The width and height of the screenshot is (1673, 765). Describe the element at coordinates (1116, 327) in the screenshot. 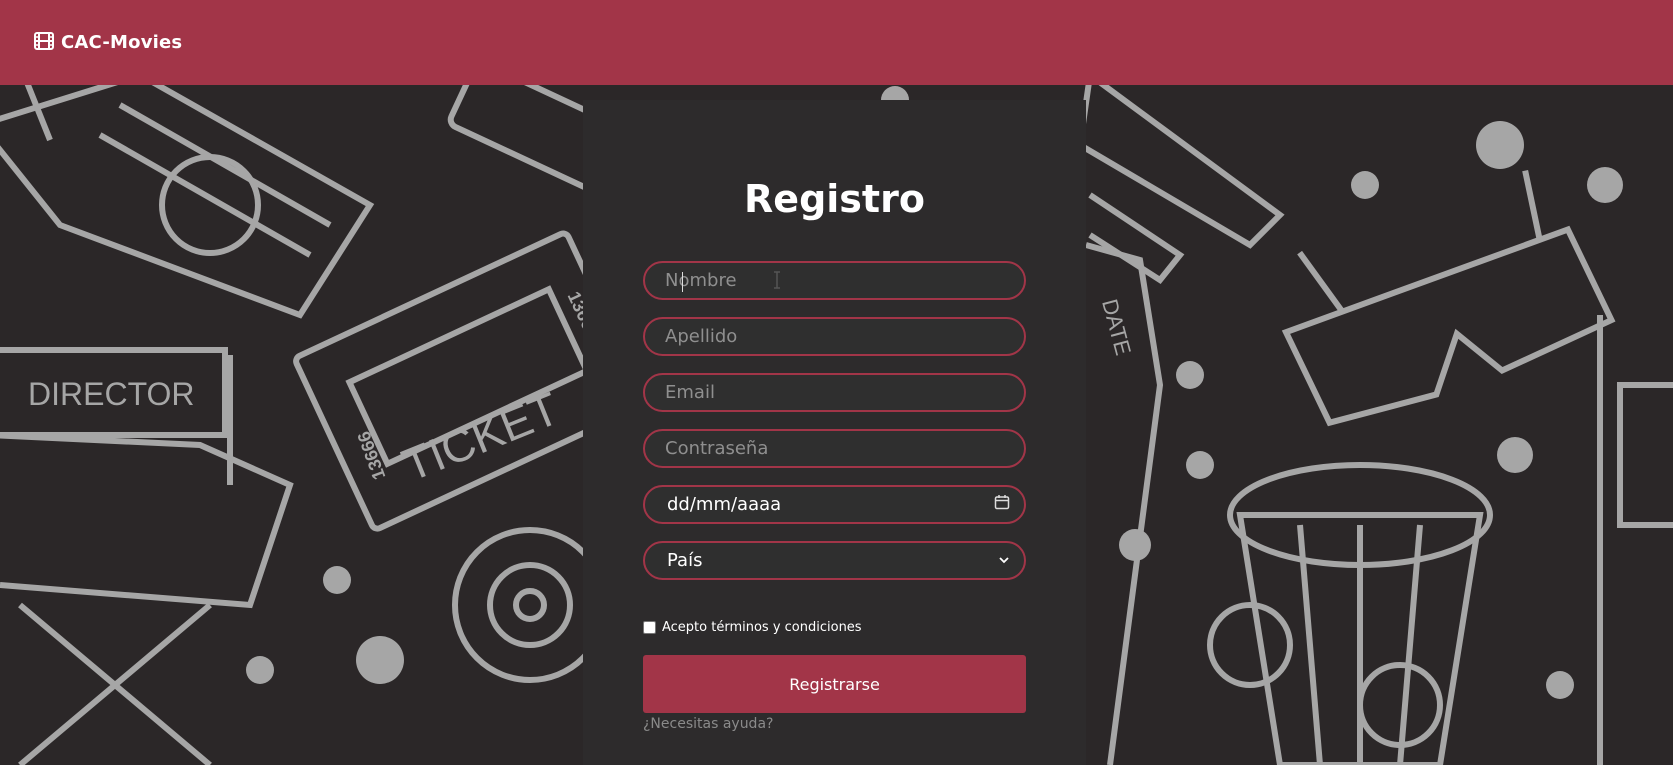

I see `date-text: DATE` at that location.